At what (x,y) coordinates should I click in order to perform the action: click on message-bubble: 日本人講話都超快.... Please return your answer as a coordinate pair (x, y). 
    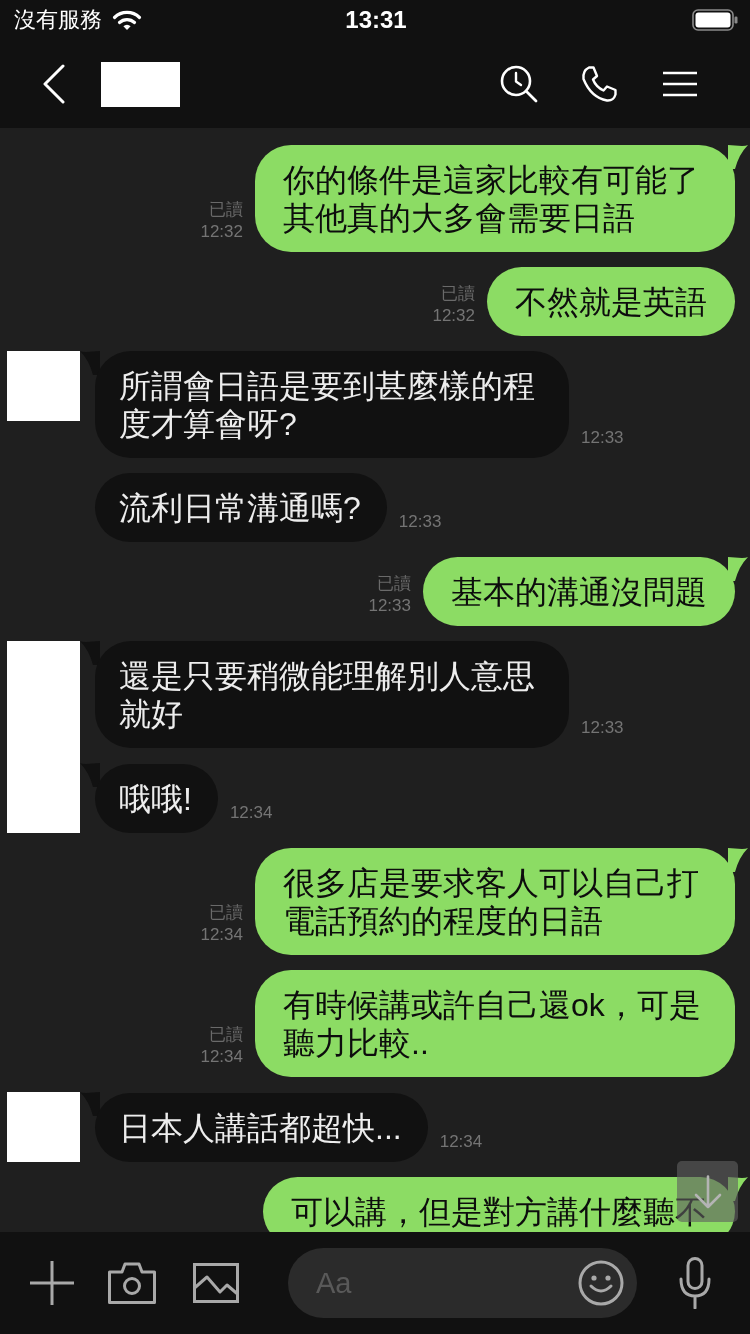
    Looking at the image, I should click on (261, 1127).